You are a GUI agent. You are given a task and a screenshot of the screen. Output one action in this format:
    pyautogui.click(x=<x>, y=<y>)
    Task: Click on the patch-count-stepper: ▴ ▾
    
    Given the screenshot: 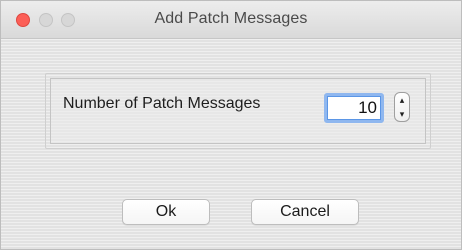 What is the action you would take?
    pyautogui.click(x=402, y=107)
    